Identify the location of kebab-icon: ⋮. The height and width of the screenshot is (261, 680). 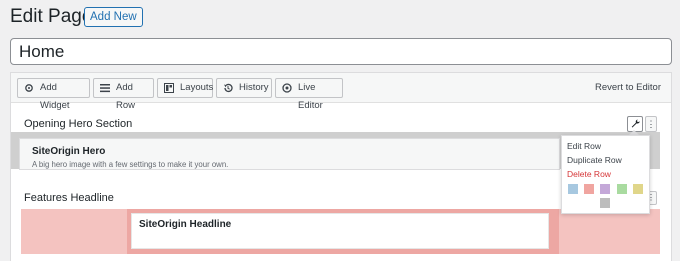
(651, 124).